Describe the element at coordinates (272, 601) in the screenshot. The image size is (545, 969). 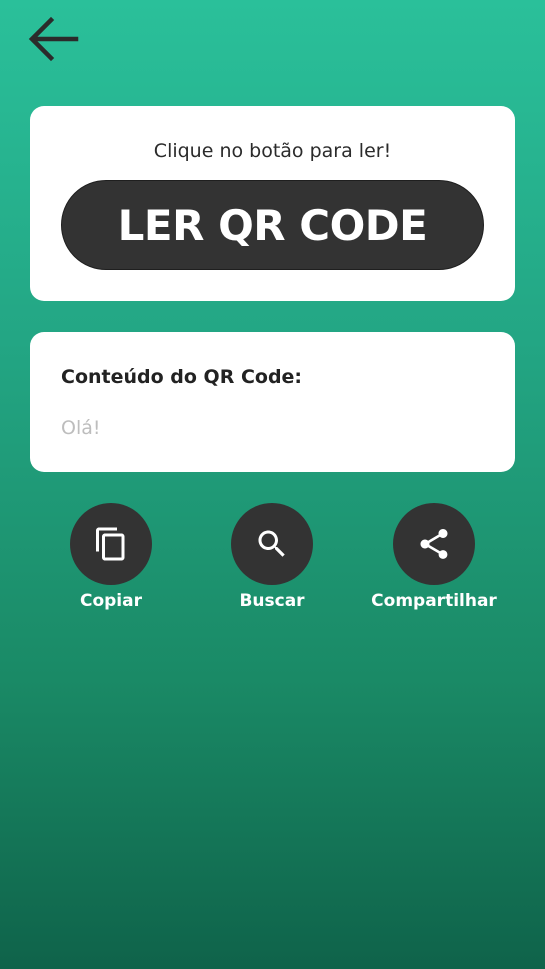
I see `search-label: Buscar` at that location.